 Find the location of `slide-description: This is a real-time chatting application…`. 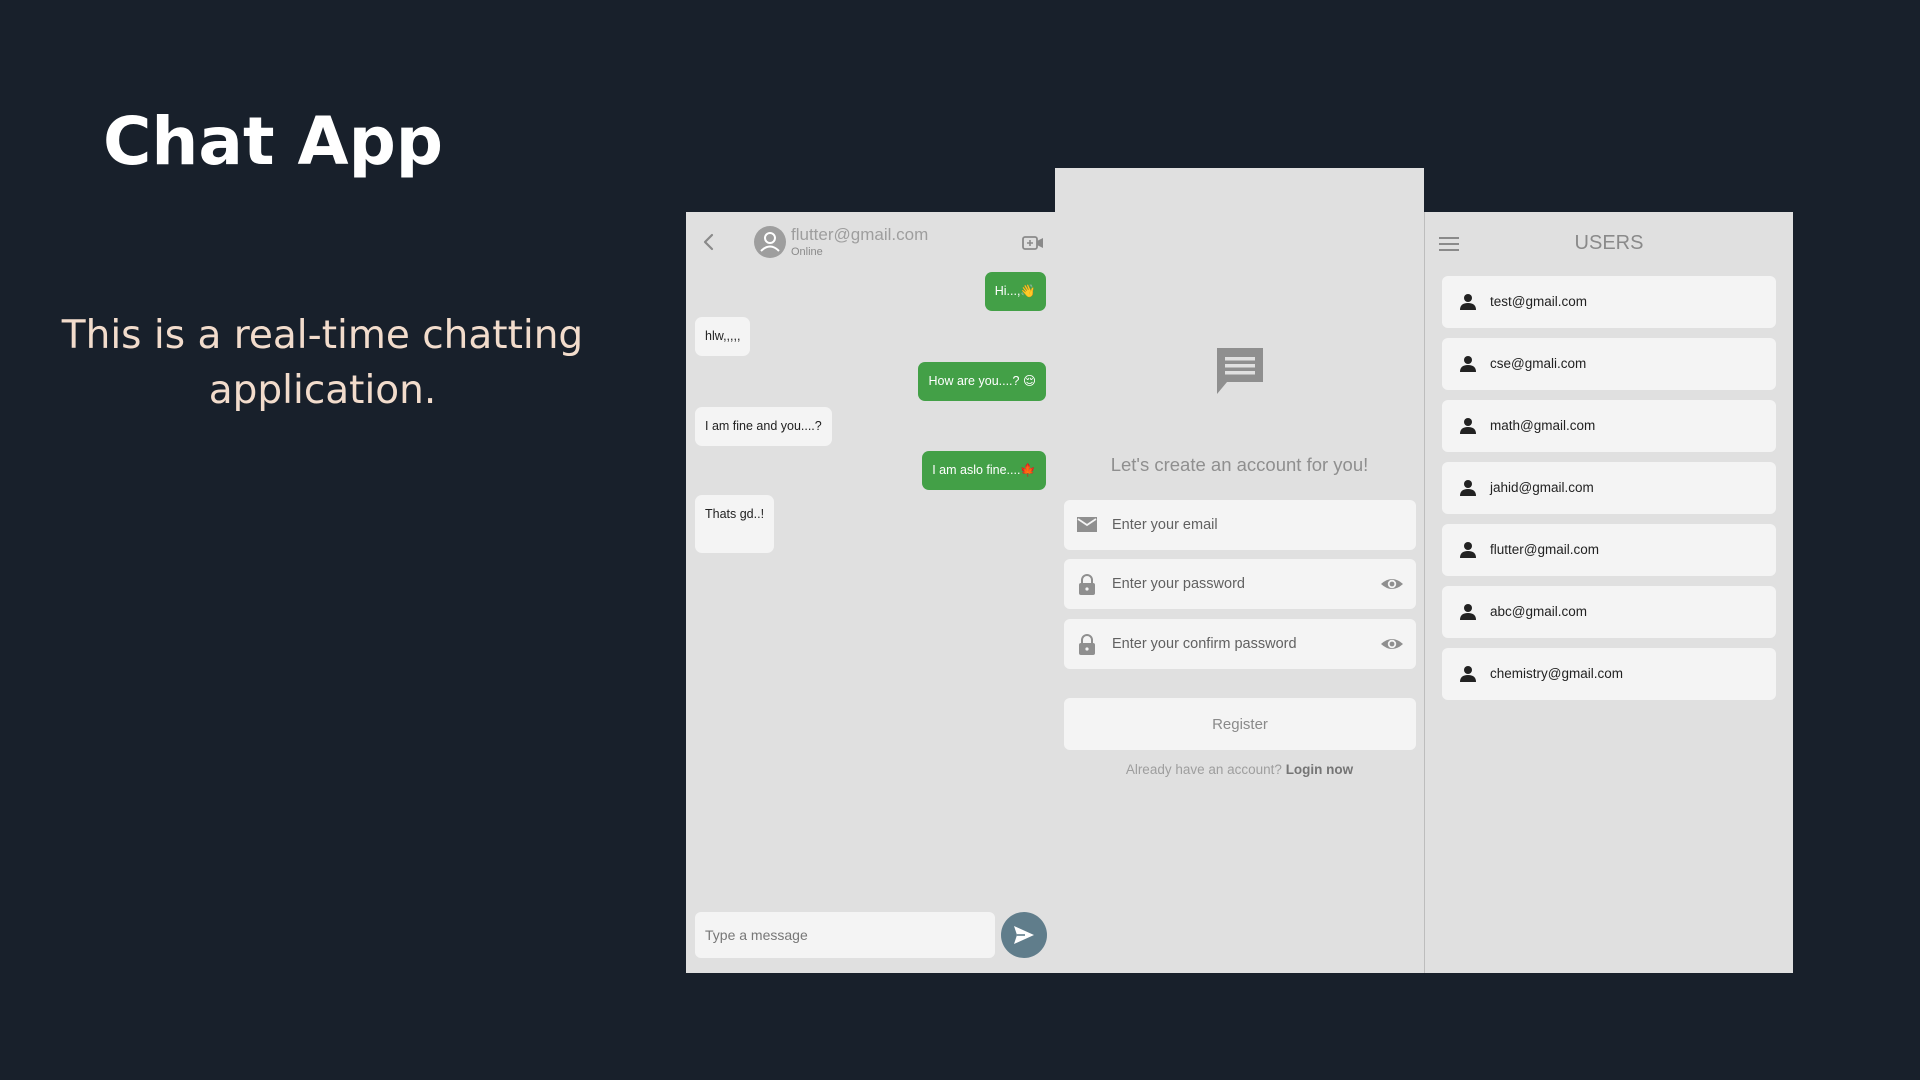

slide-description: This is a real-time chatting application… is located at coordinates (322, 363).